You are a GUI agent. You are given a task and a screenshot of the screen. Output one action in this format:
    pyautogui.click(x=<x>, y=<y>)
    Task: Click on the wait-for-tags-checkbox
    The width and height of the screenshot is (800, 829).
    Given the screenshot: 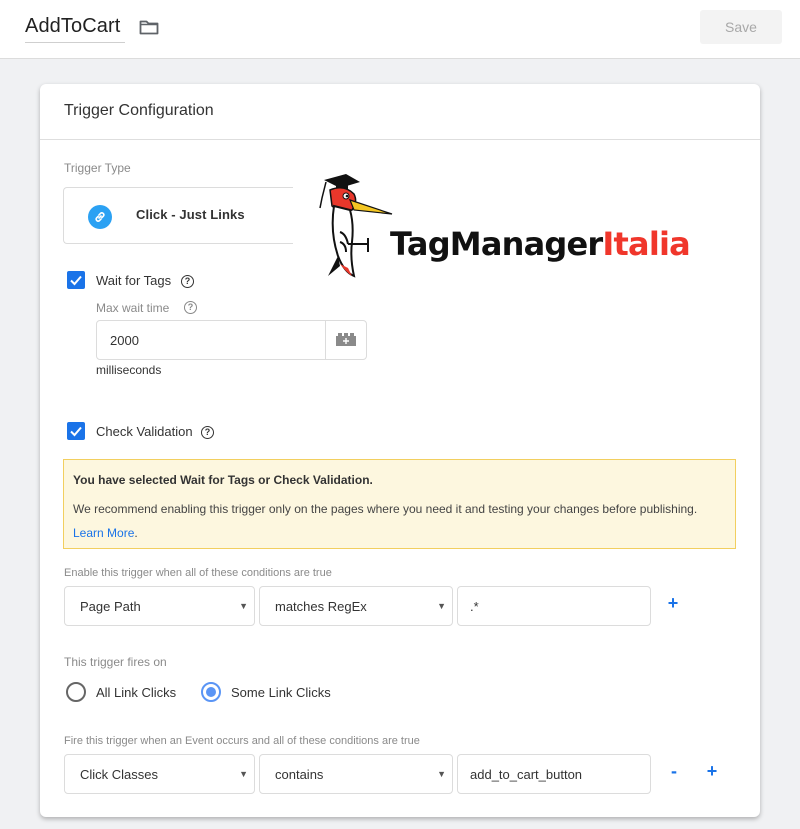 What is the action you would take?
    pyautogui.click(x=76, y=280)
    